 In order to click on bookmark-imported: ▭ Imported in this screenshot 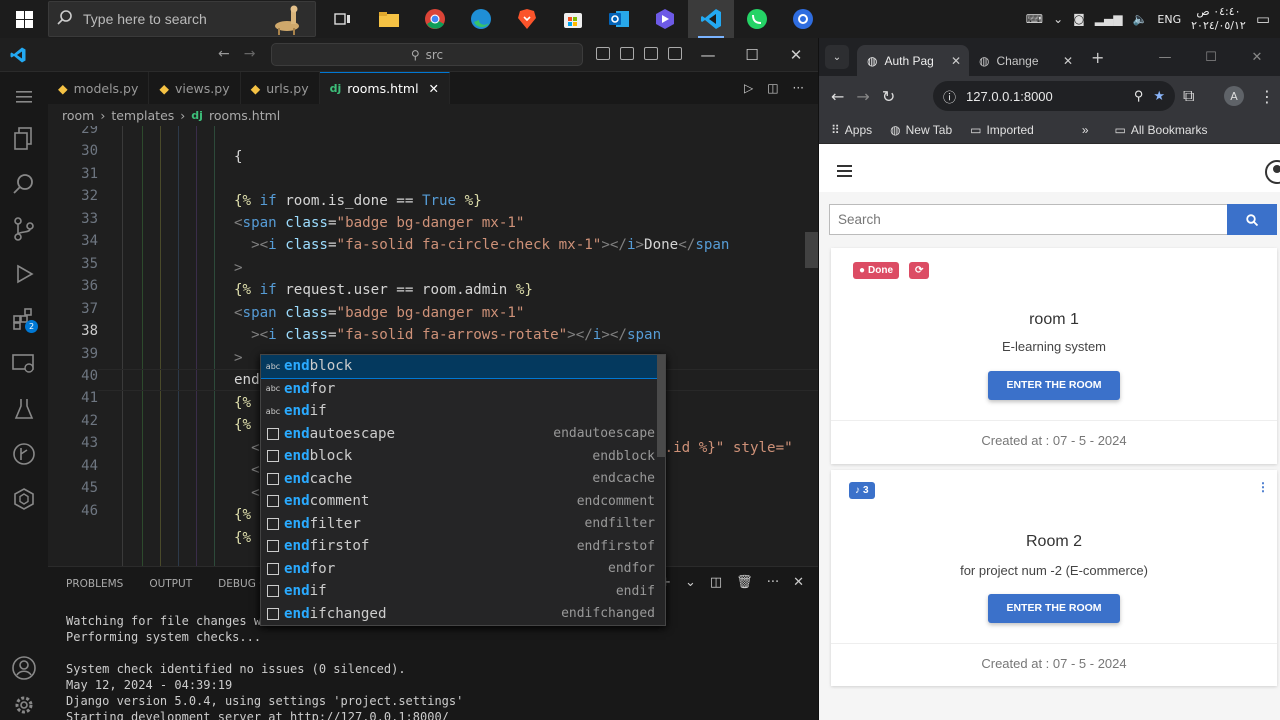, I will do `click(1002, 130)`.